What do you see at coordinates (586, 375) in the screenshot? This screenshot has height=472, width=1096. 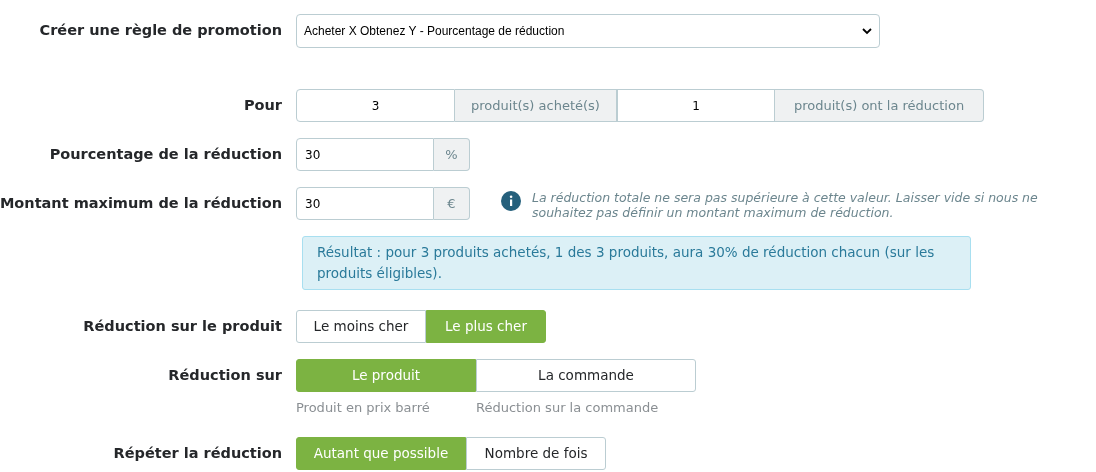 I see `toggle-option: La commande` at bounding box center [586, 375].